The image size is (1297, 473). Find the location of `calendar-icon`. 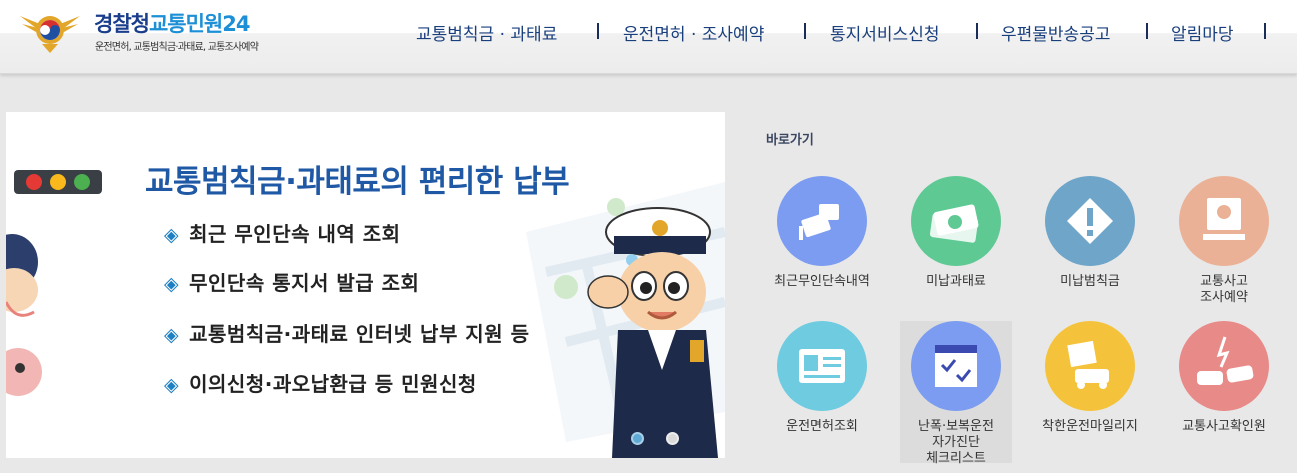

calendar-icon is located at coordinates (956, 366).